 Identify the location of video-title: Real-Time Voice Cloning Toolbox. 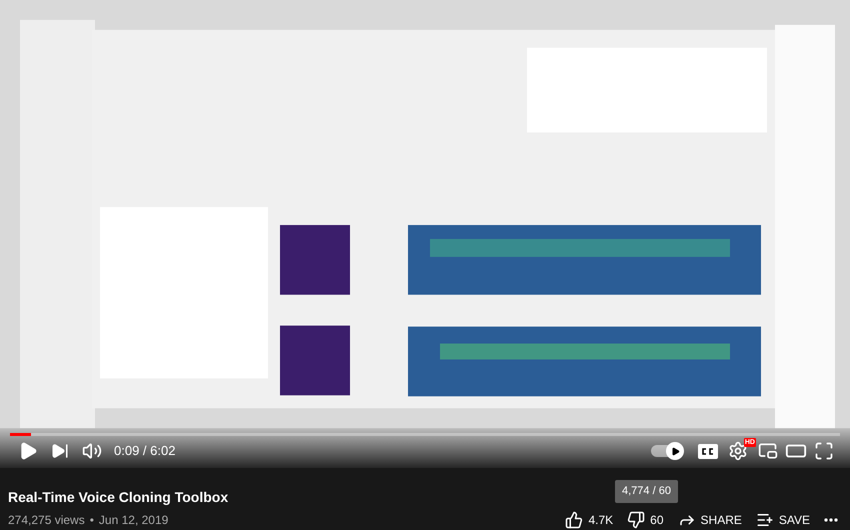
(118, 497).